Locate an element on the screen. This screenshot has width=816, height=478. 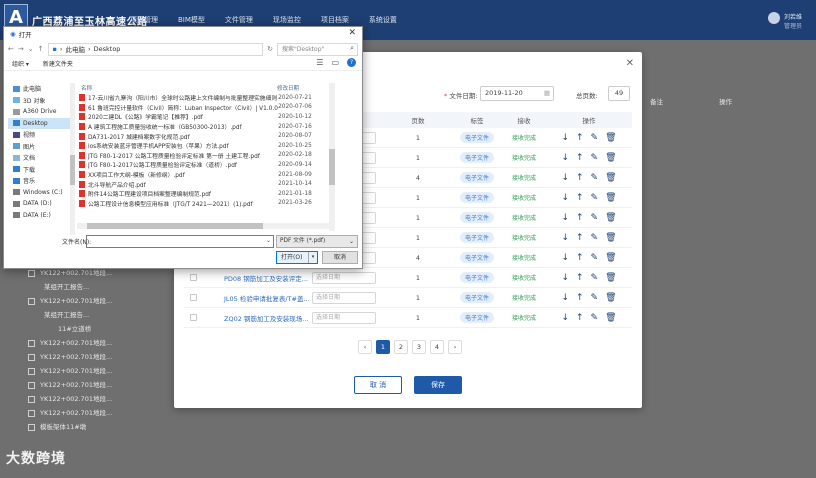
breadcrumb-desktop: Desktop is located at coordinates (107, 49).